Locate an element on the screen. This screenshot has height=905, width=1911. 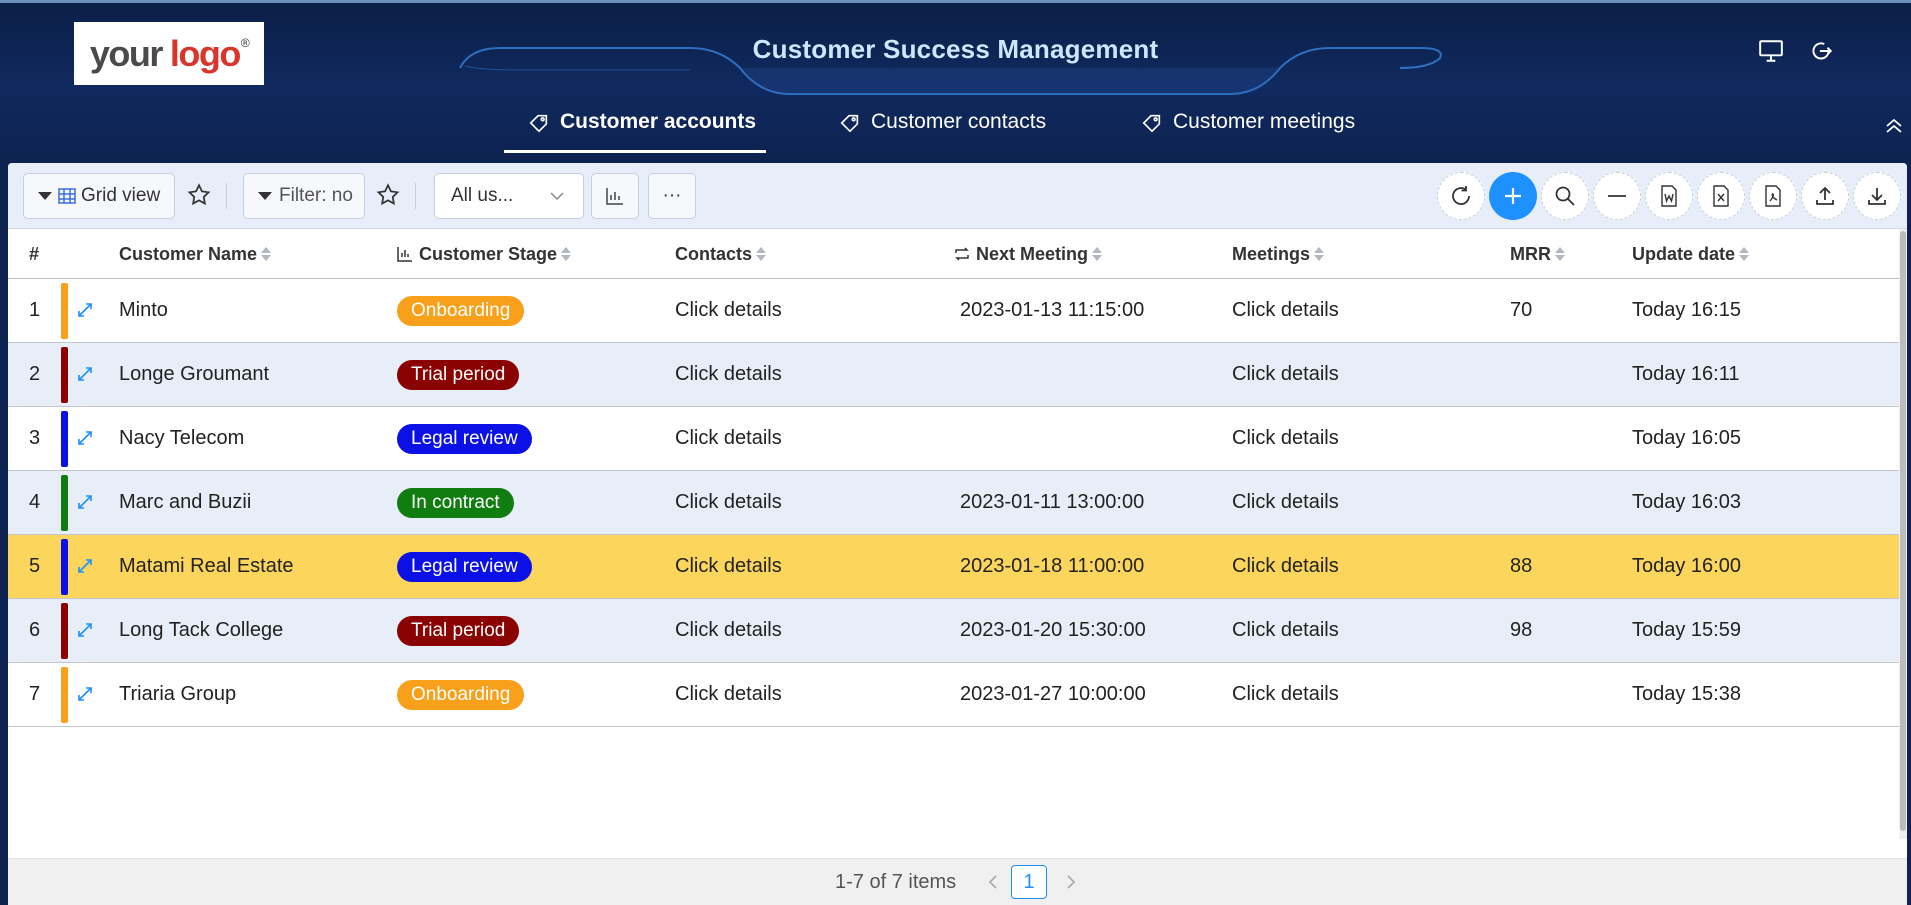
upload-button is located at coordinates (1825, 196).